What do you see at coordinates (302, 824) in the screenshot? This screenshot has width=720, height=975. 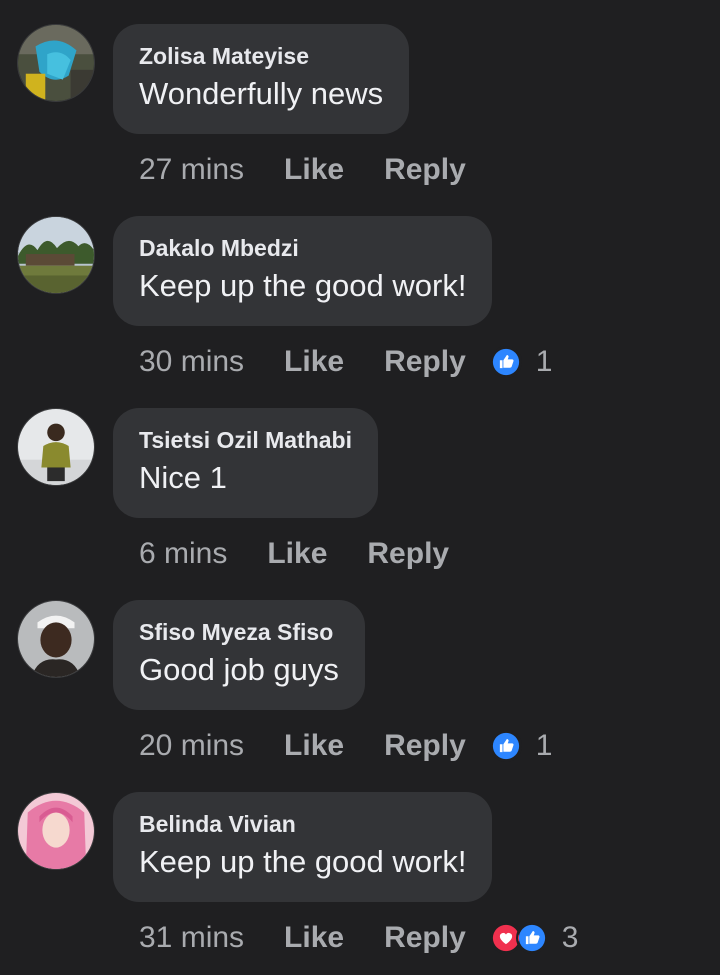 I see `comment-author: Belinda Vivian` at bounding box center [302, 824].